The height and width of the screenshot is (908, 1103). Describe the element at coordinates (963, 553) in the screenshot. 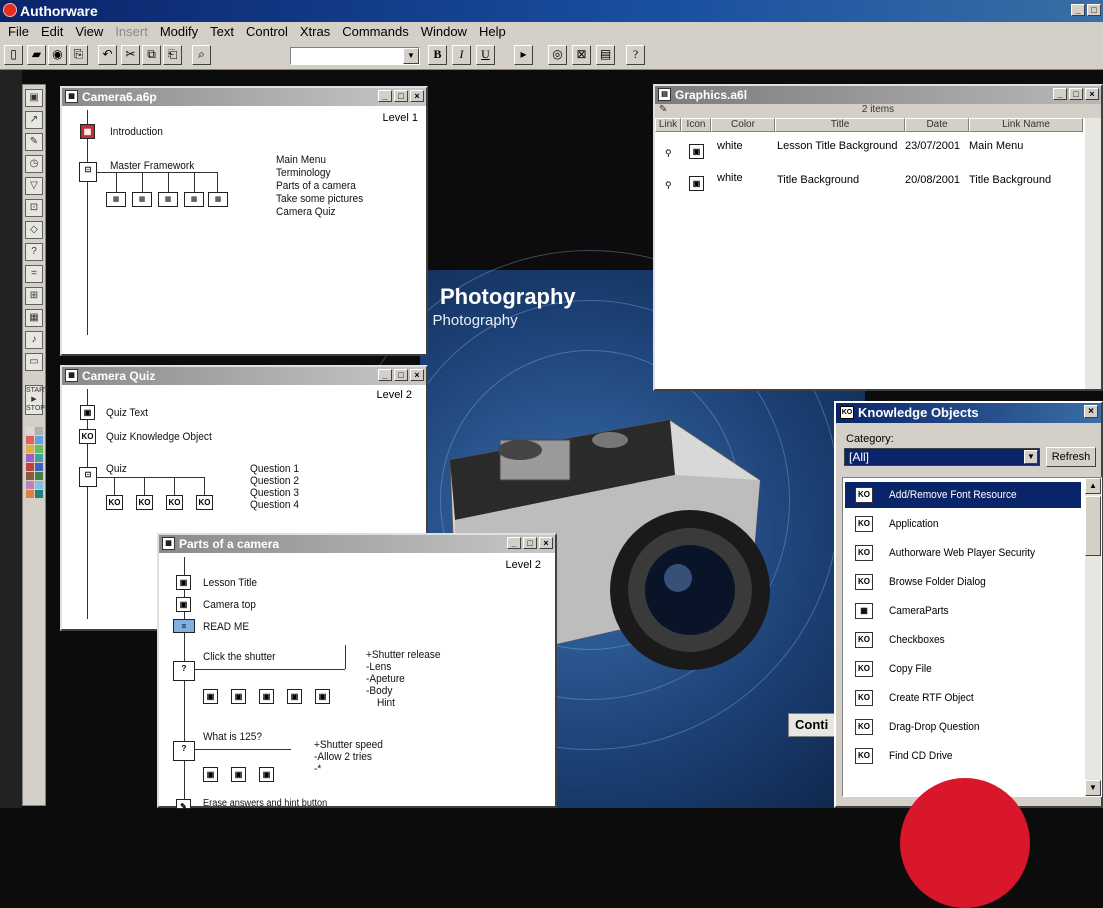

I see `list-item: KO Authorware Web Player Security` at that location.